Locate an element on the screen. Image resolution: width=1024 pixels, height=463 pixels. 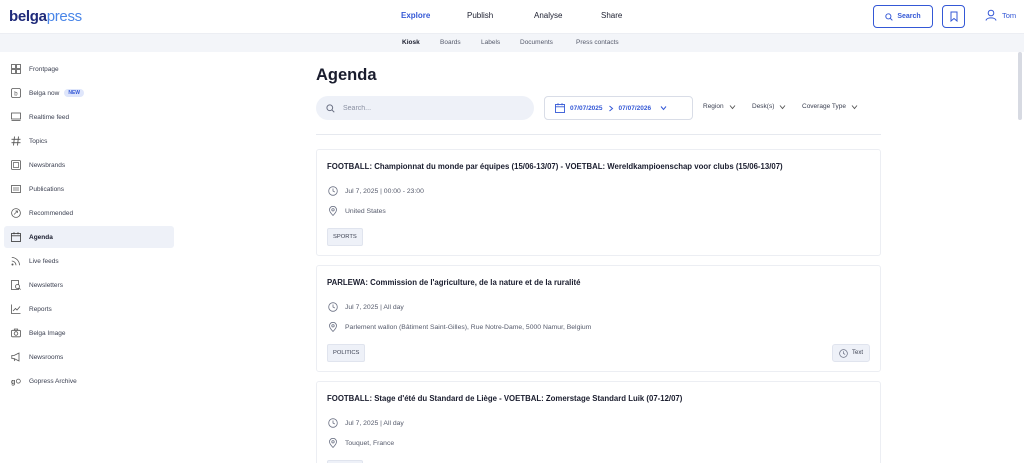
coverage-type-badge: Text is located at coordinates (850, 353).